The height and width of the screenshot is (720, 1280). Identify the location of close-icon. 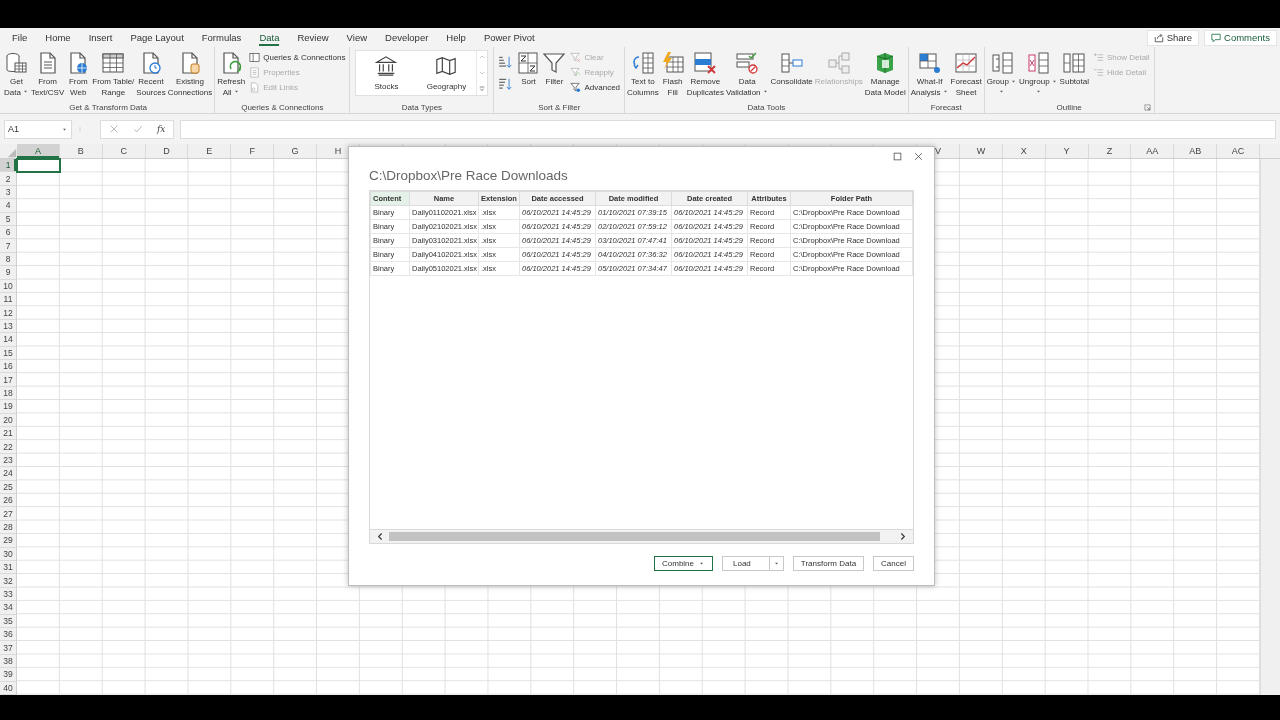
(918, 156).